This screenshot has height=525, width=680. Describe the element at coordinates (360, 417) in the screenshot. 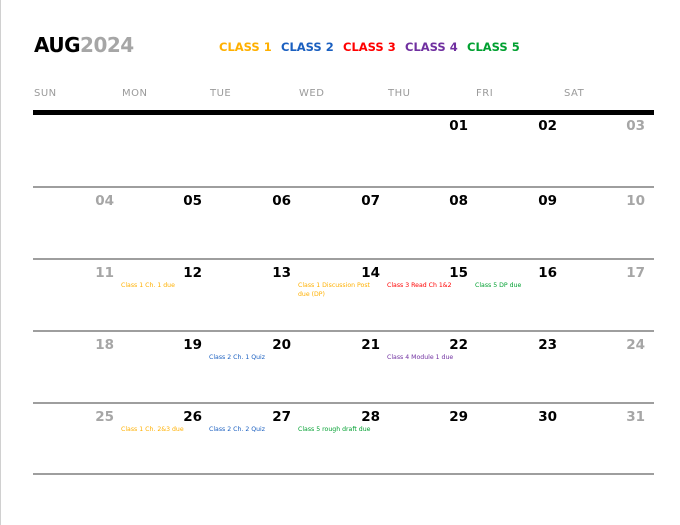

I see `day-number: 28` at that location.